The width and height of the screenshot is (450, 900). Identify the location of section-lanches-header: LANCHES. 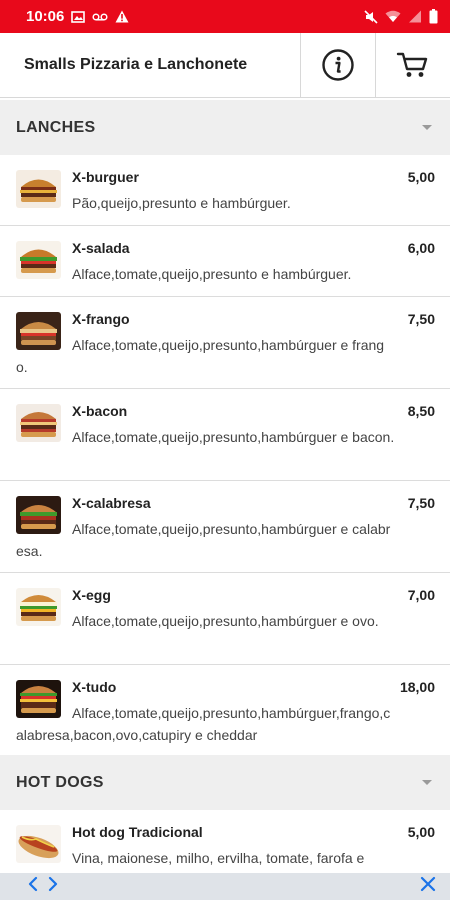
(225, 127).